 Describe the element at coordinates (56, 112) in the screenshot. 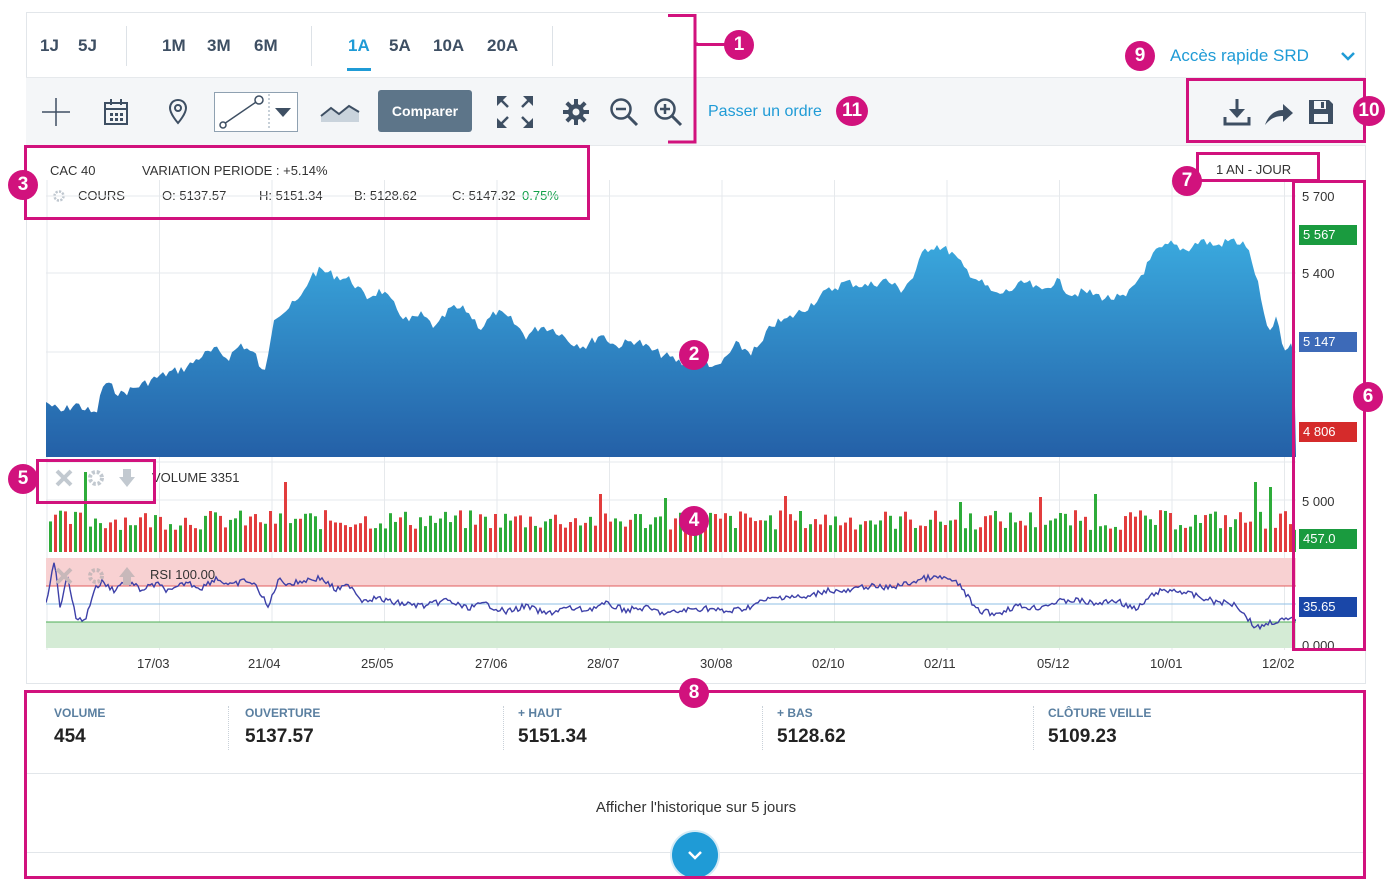

I see `crosshair-icon` at that location.